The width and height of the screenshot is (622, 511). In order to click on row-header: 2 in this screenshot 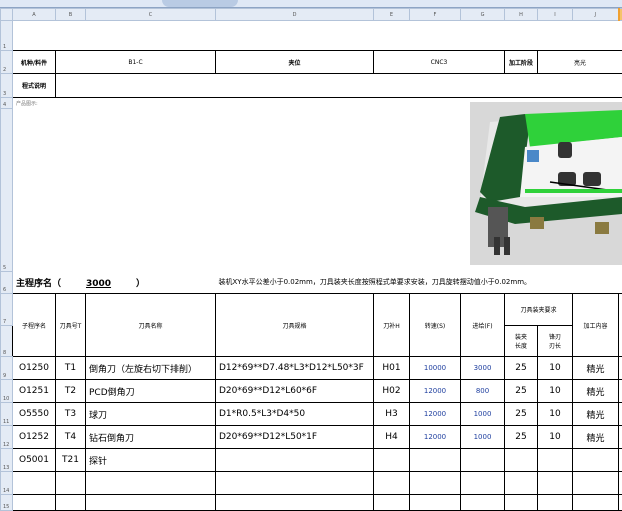, I will do `click(7, 62)`.